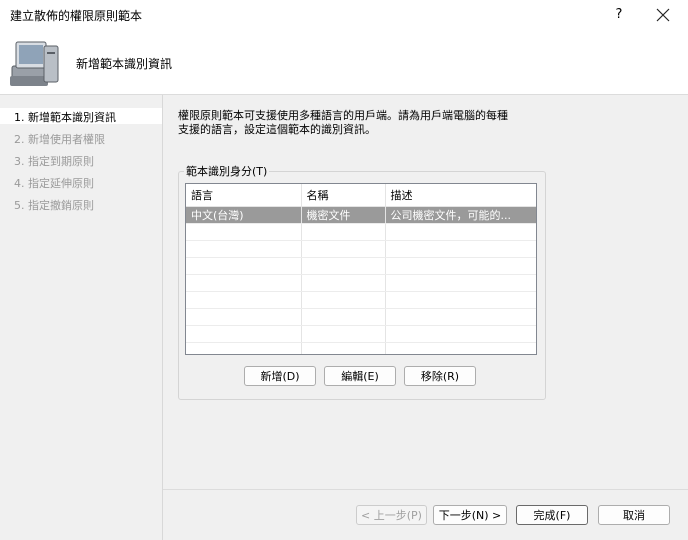 The image size is (688, 540). I want to click on step-1: 1. 新增範本識別資訊, so click(65, 117).